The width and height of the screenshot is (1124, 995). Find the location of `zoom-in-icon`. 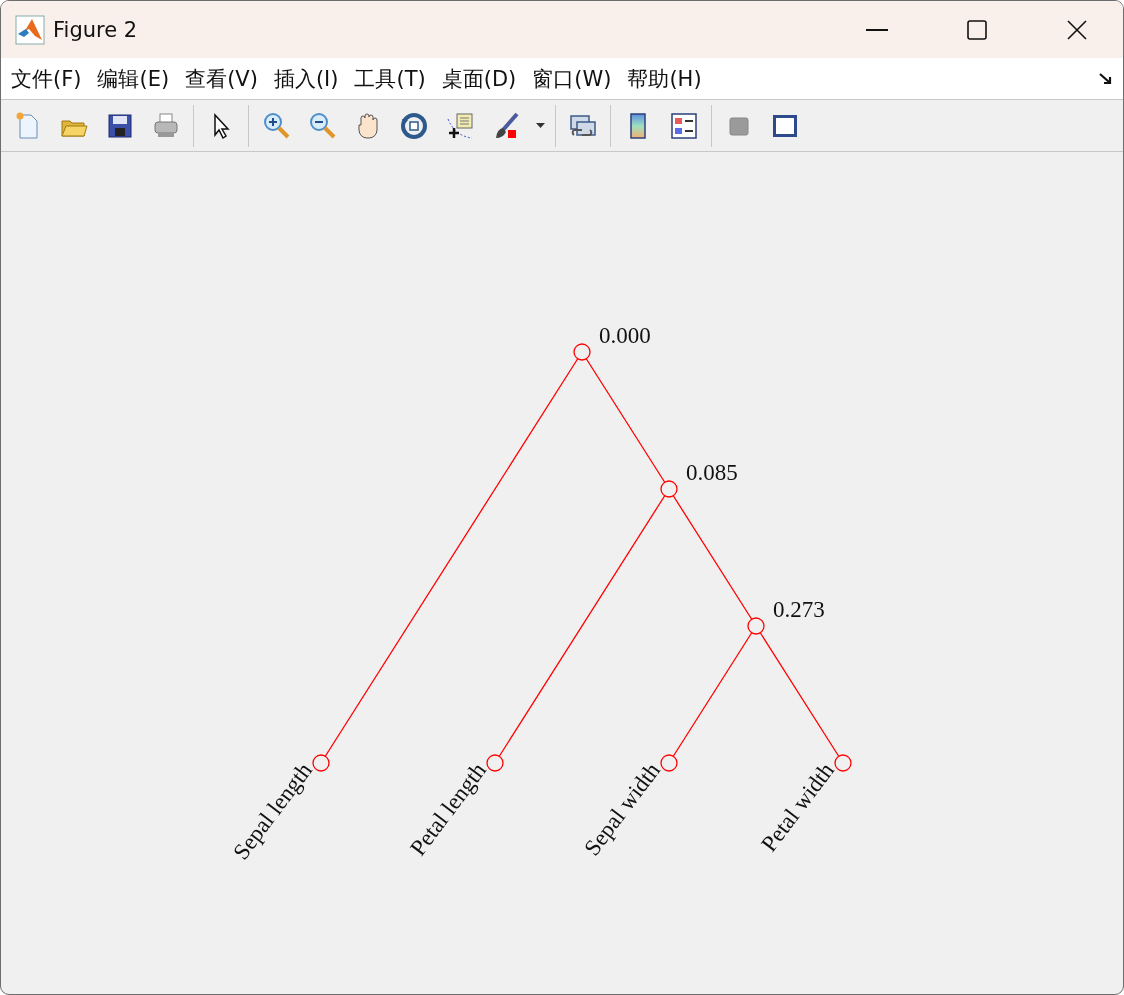

zoom-in-icon is located at coordinates (276, 125).